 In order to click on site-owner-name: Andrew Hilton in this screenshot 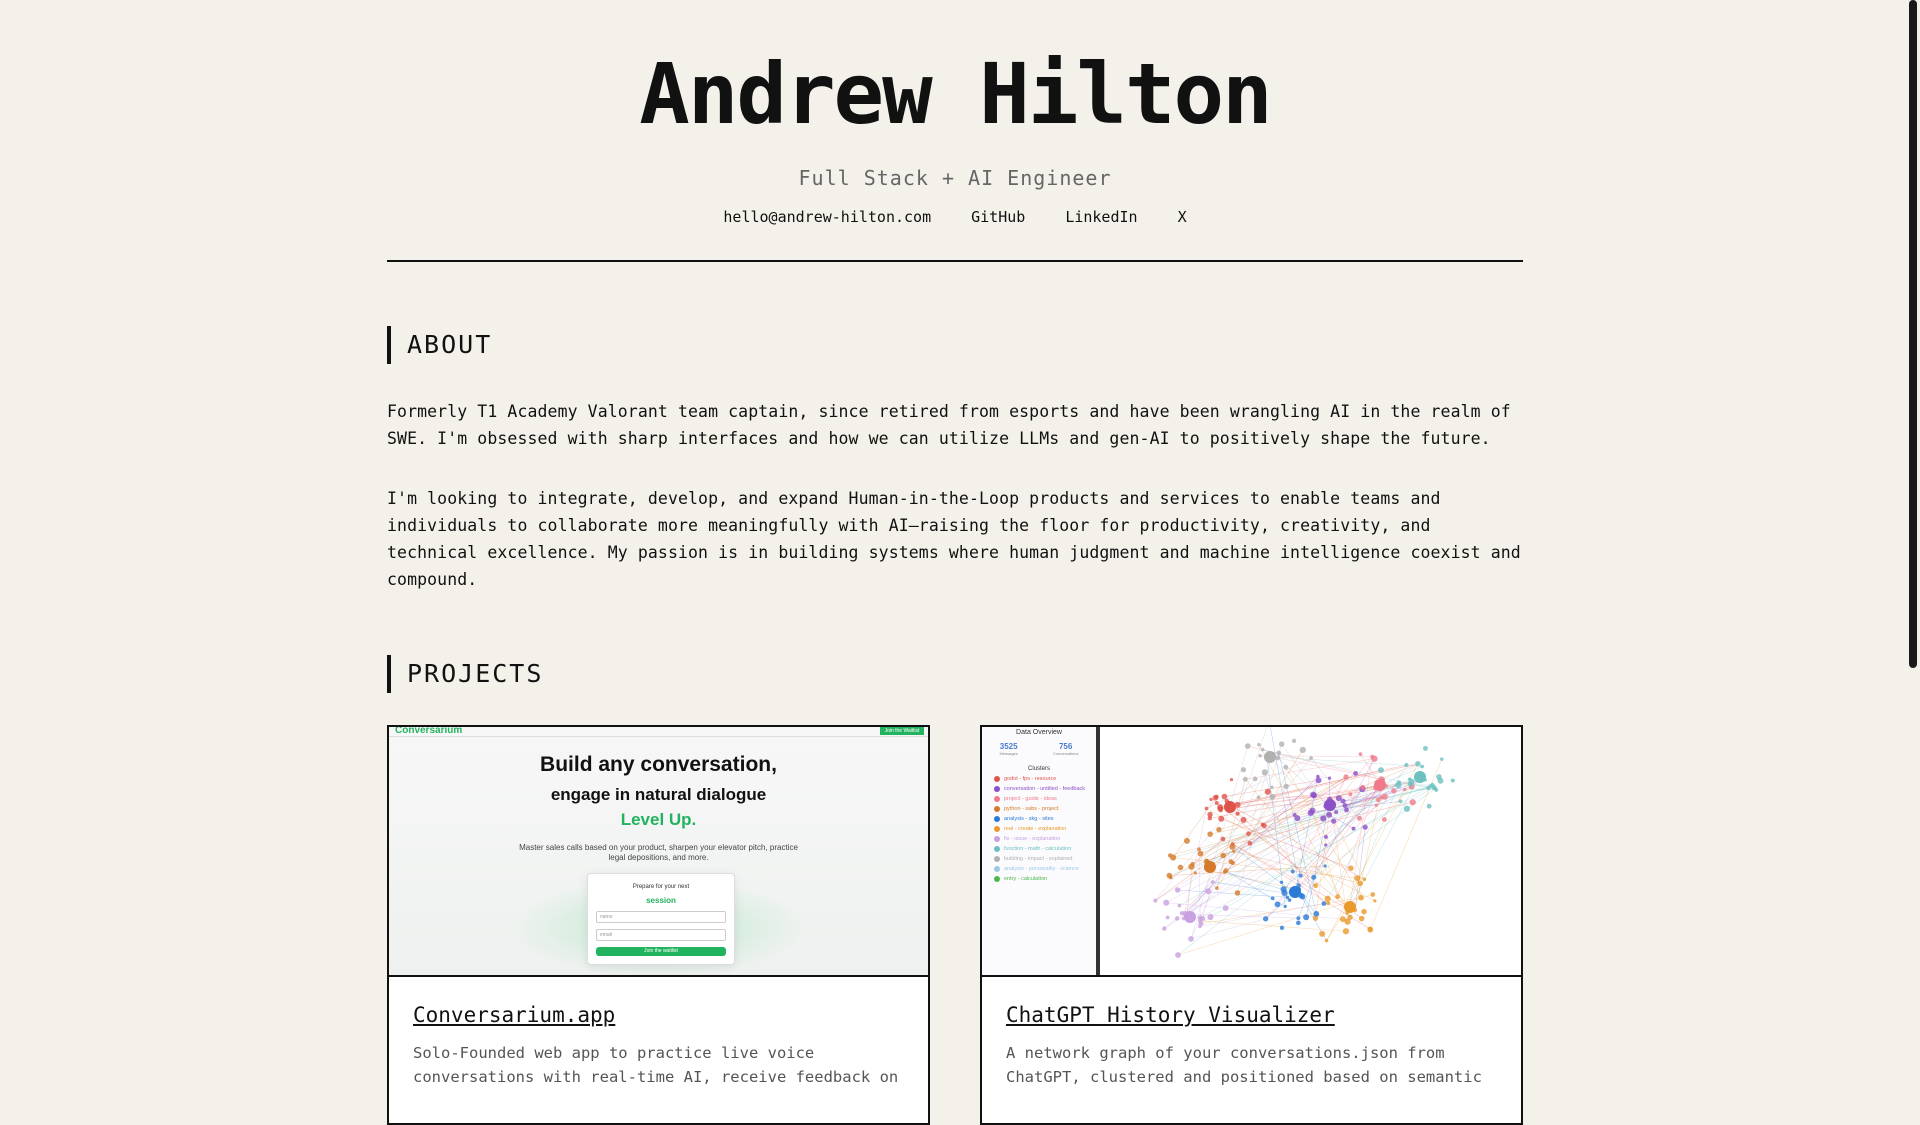, I will do `click(955, 70)`.